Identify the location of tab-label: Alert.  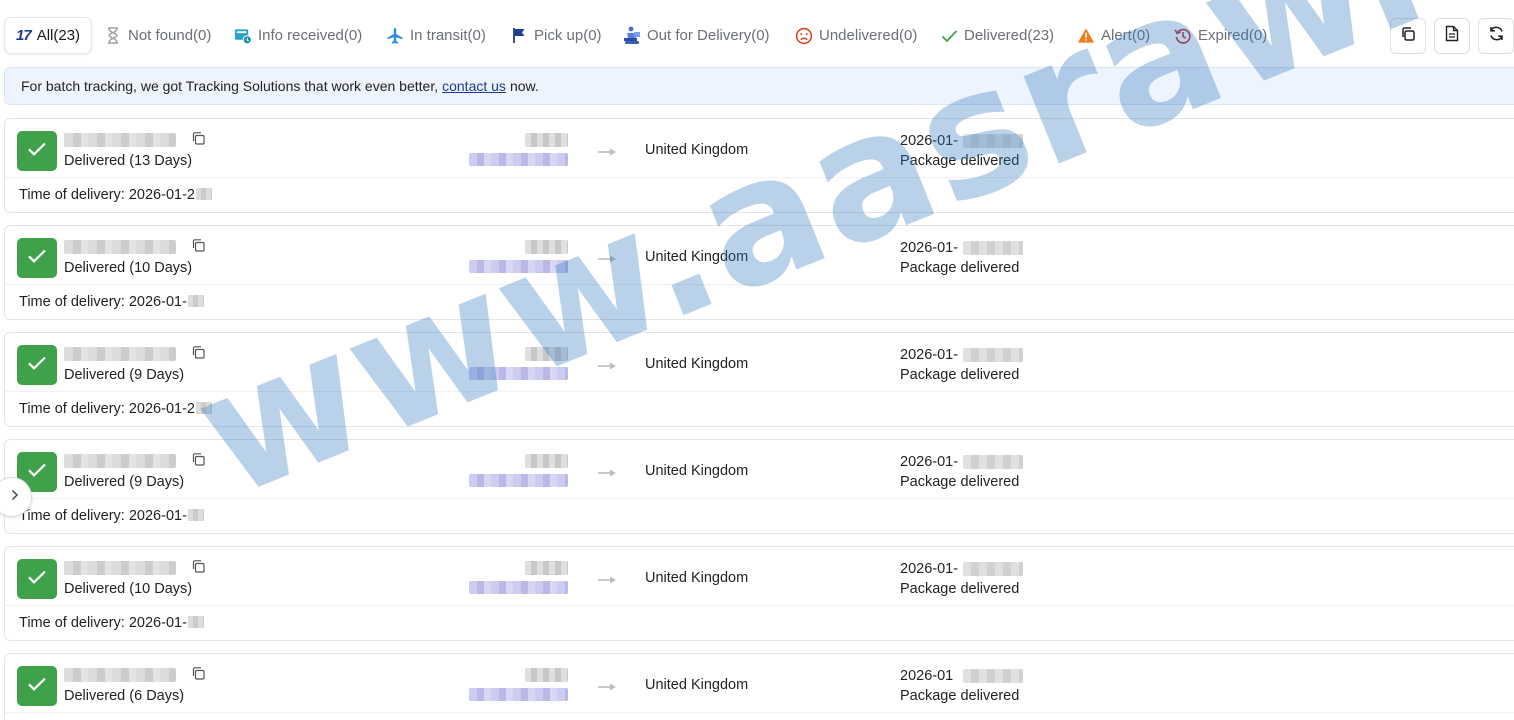
(1116, 35).